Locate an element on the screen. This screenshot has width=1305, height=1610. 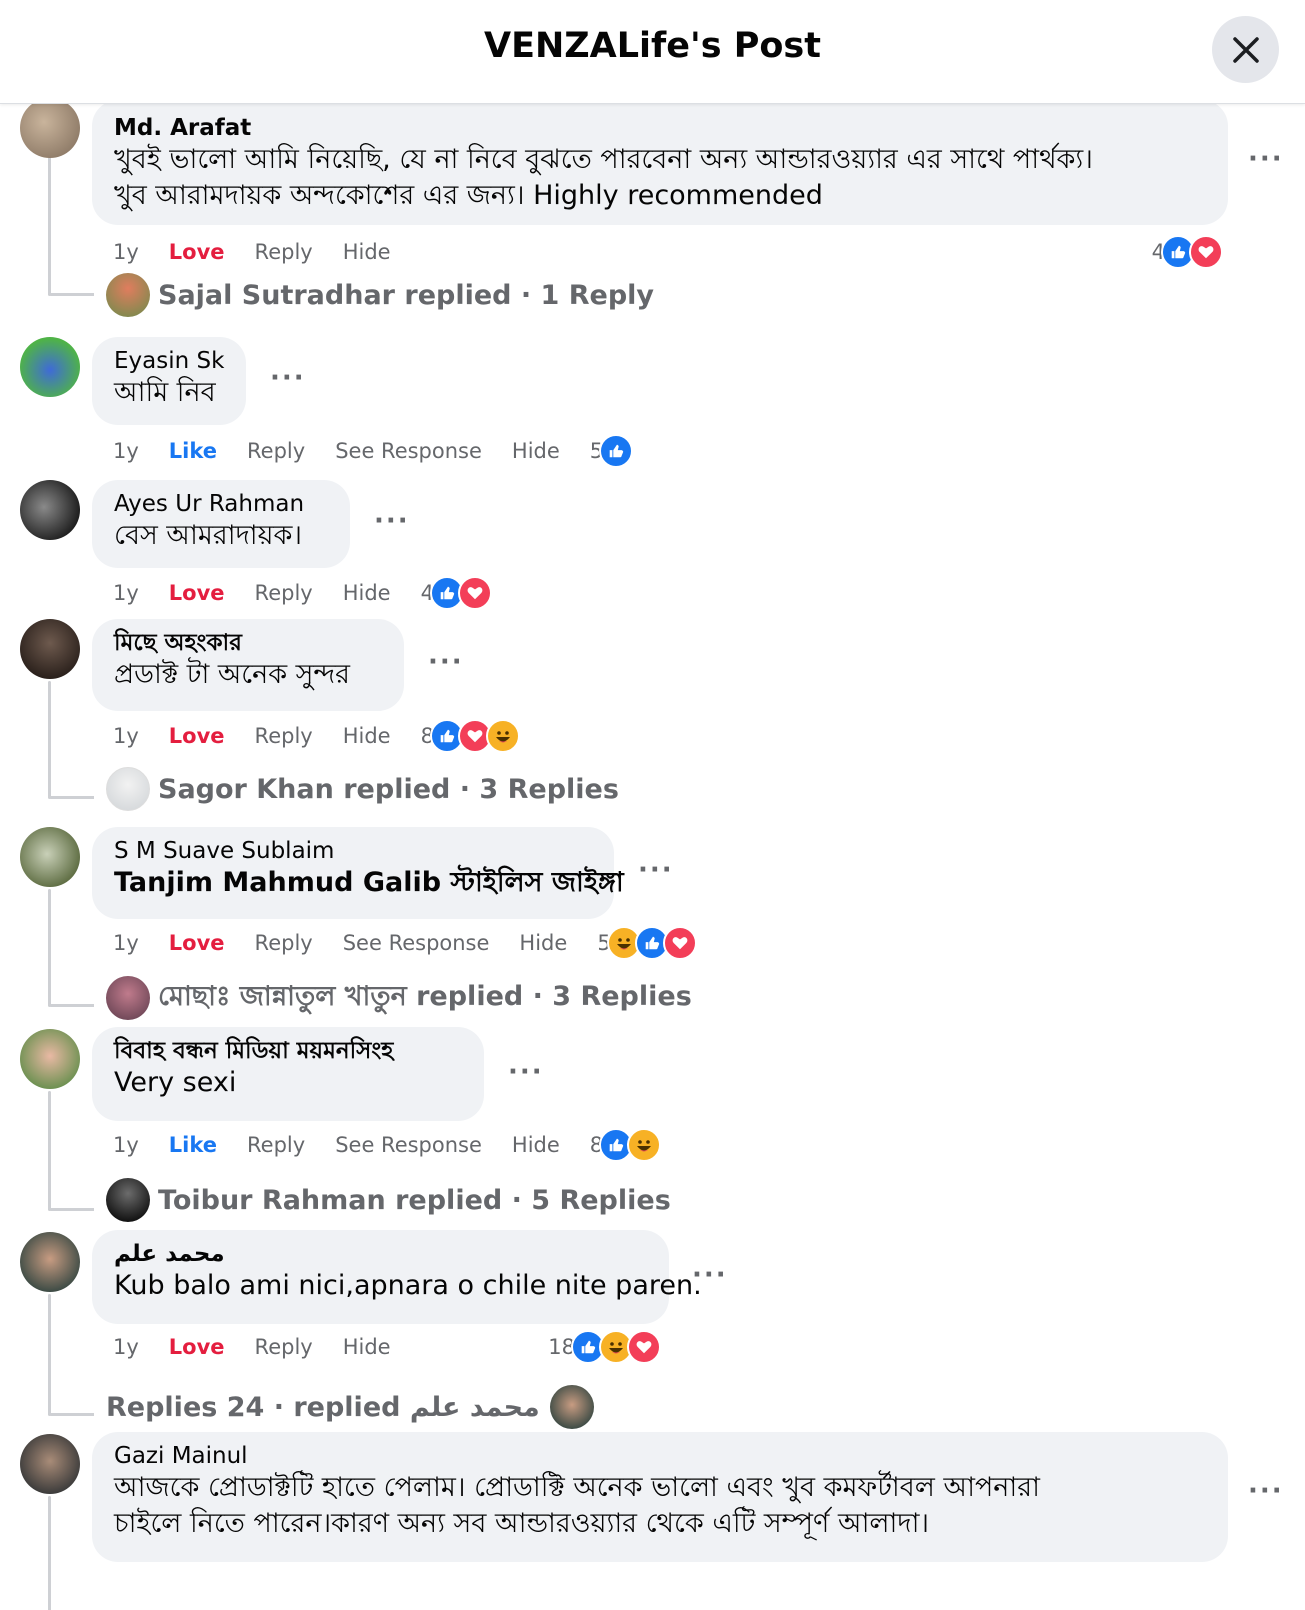
view-replies-link: Sajal Sutradhar replied · 1 Reply is located at coordinates (380, 295).